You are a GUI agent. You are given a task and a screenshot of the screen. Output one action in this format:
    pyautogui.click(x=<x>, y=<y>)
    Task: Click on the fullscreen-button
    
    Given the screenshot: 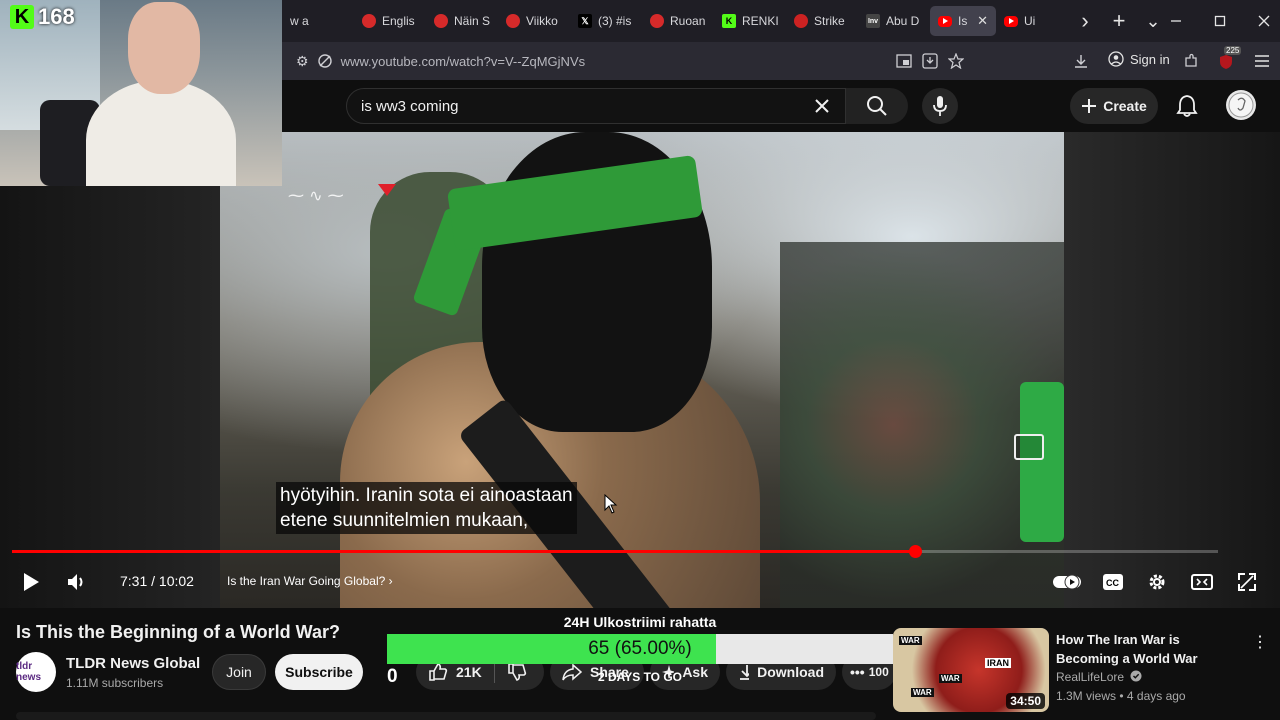 What is the action you would take?
    pyautogui.click(x=1247, y=582)
    